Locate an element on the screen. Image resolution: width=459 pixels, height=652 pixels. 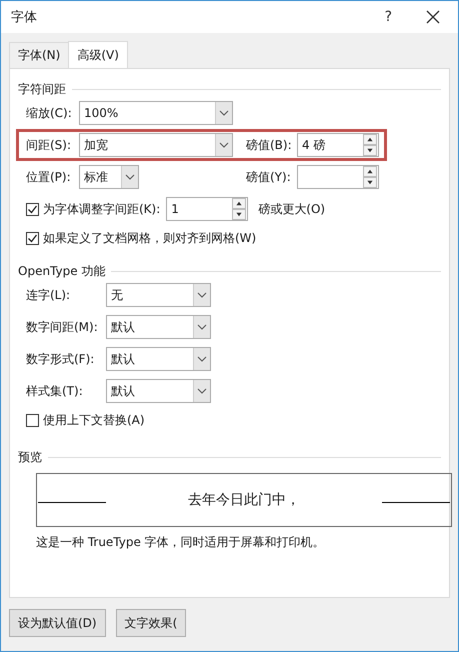
tab: 字体(N) is located at coordinates (39, 55).